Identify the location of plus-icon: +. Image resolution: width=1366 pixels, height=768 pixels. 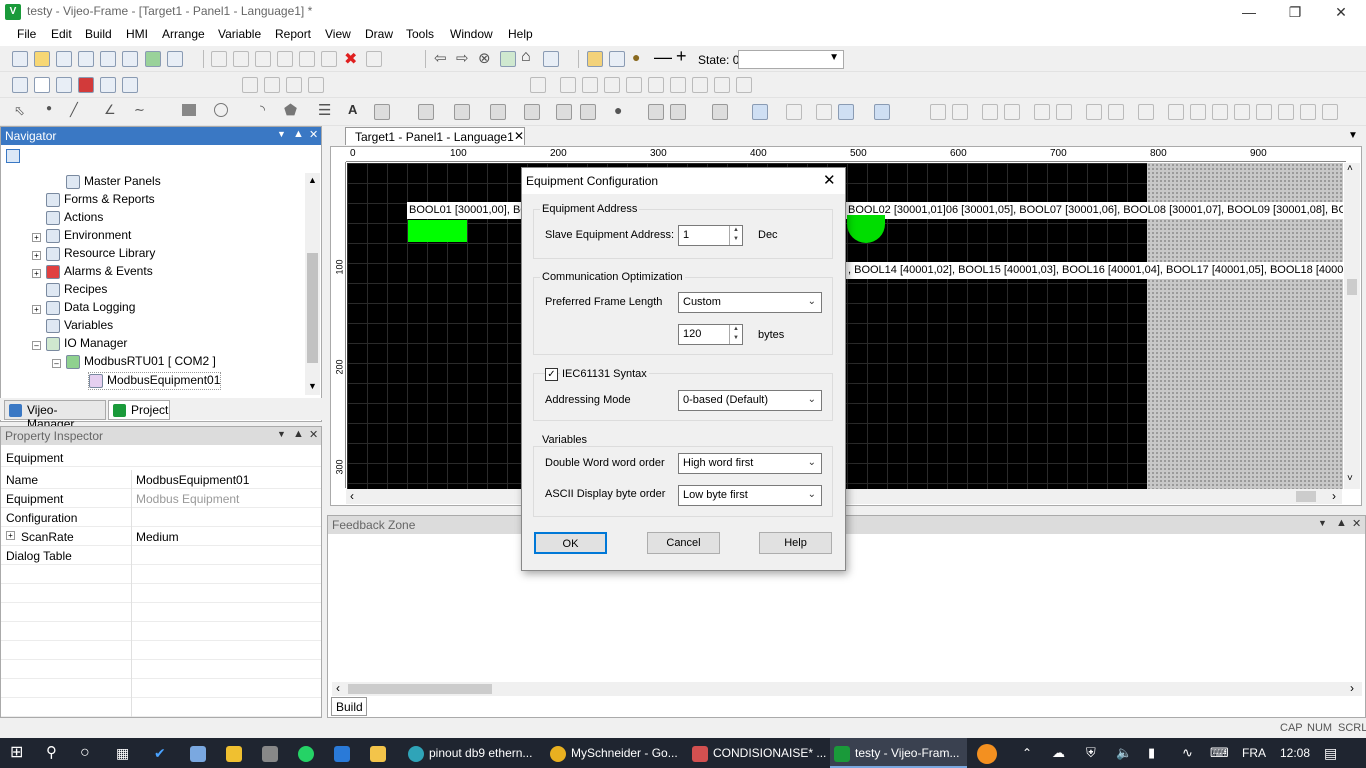
(681, 56).